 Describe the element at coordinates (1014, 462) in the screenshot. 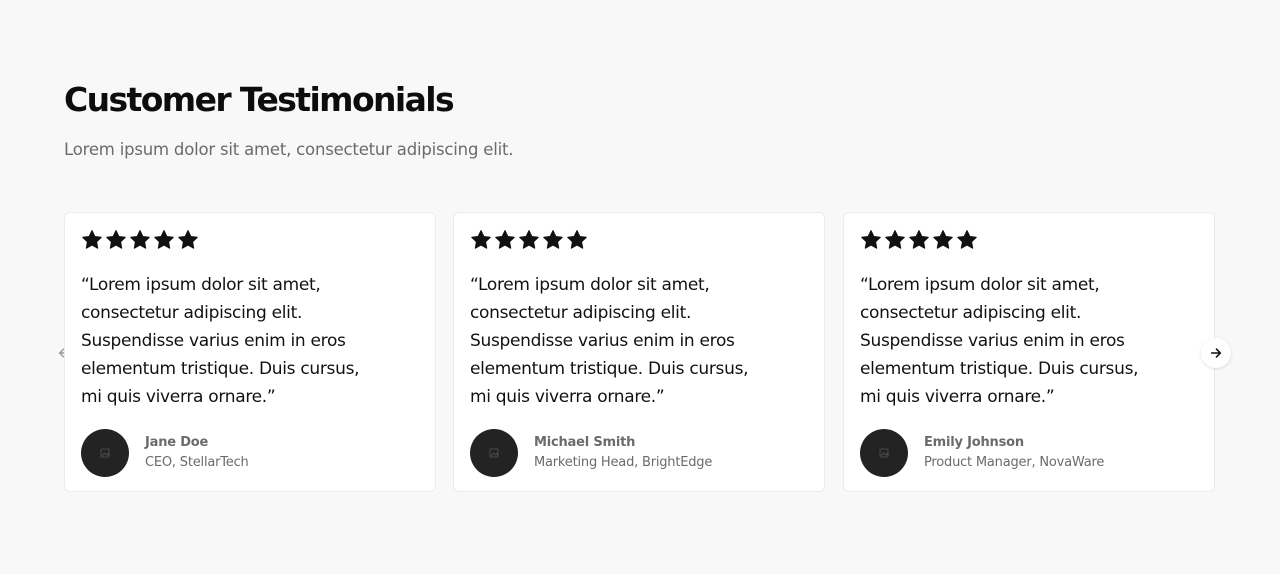

I see `author-role: Product Manager, NovaWare` at that location.